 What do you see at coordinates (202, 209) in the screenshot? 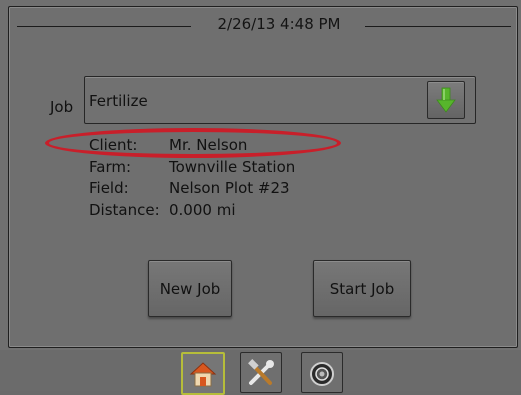
I see `distance-value: 0.000 mi` at bounding box center [202, 209].